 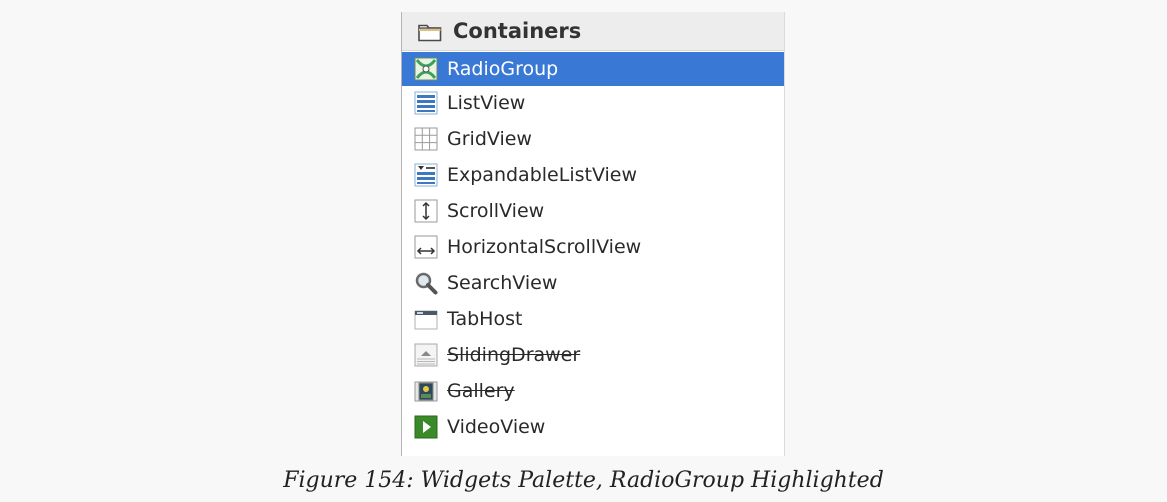 What do you see at coordinates (544, 247) in the screenshot?
I see `palette-item-label: HorizontalScrollView` at bounding box center [544, 247].